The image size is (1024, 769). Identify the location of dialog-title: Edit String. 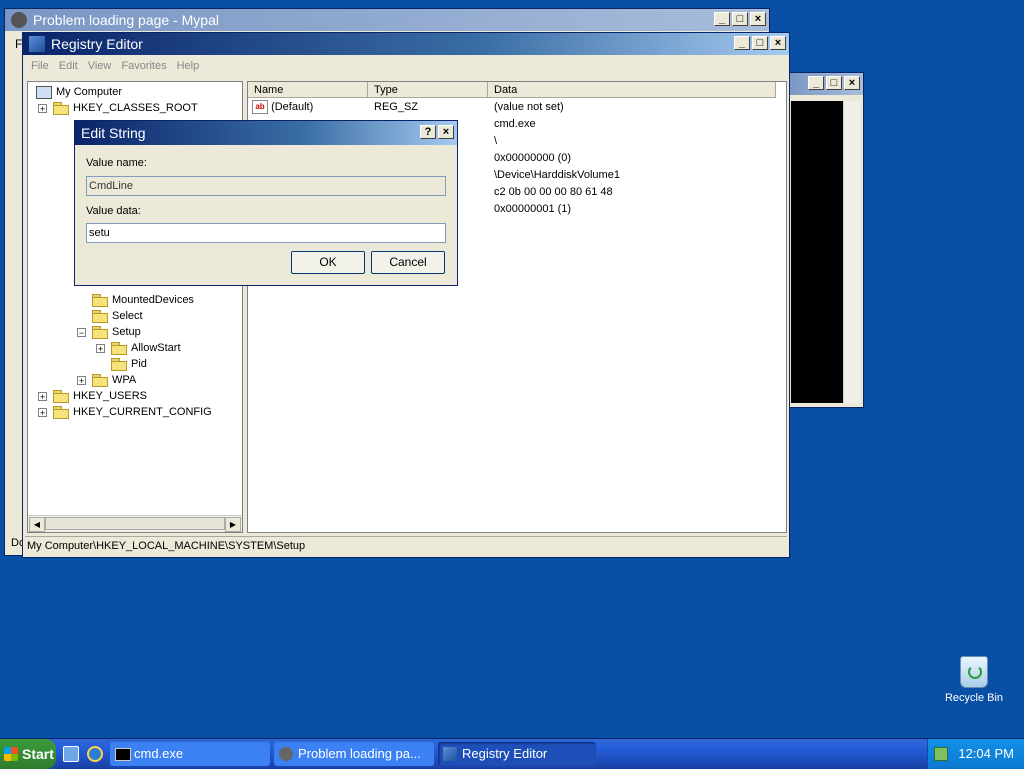
(113, 133).